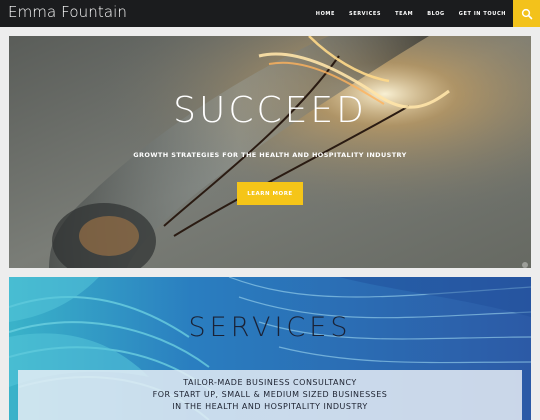  Describe the element at coordinates (270, 406) in the screenshot. I see `services-line-3: IN THE HEALTH AND HOSPITALITY INDUSTRY` at that location.